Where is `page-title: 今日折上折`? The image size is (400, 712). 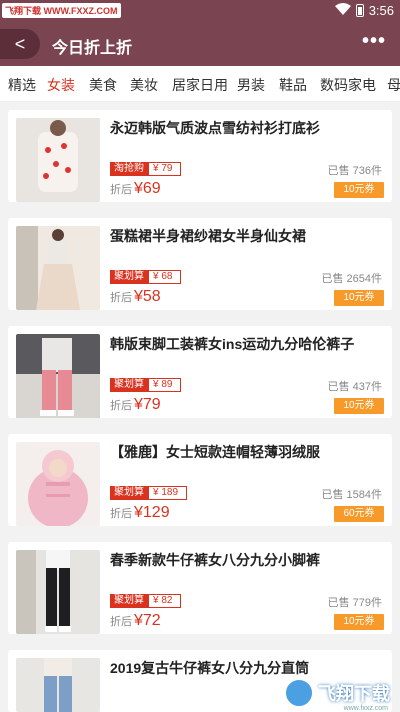
page-title: 今日折上折 is located at coordinates (92, 48).